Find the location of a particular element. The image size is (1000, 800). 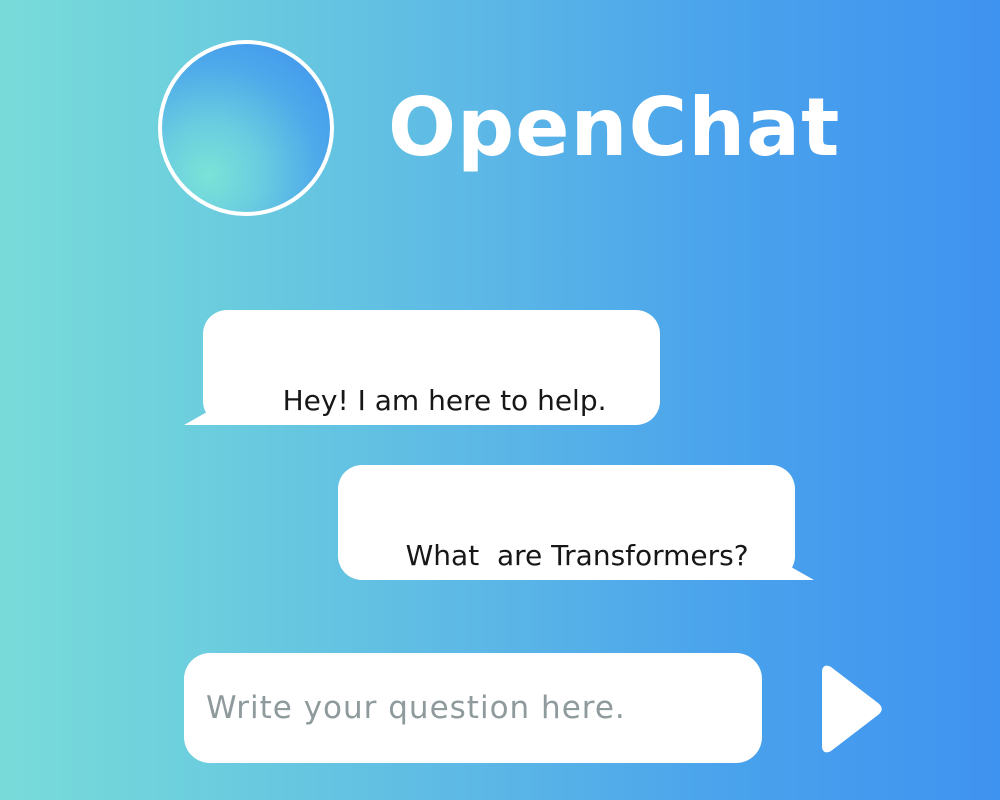

assistant-message-bubble: Hey! I am here to help. is located at coordinates (431, 367).